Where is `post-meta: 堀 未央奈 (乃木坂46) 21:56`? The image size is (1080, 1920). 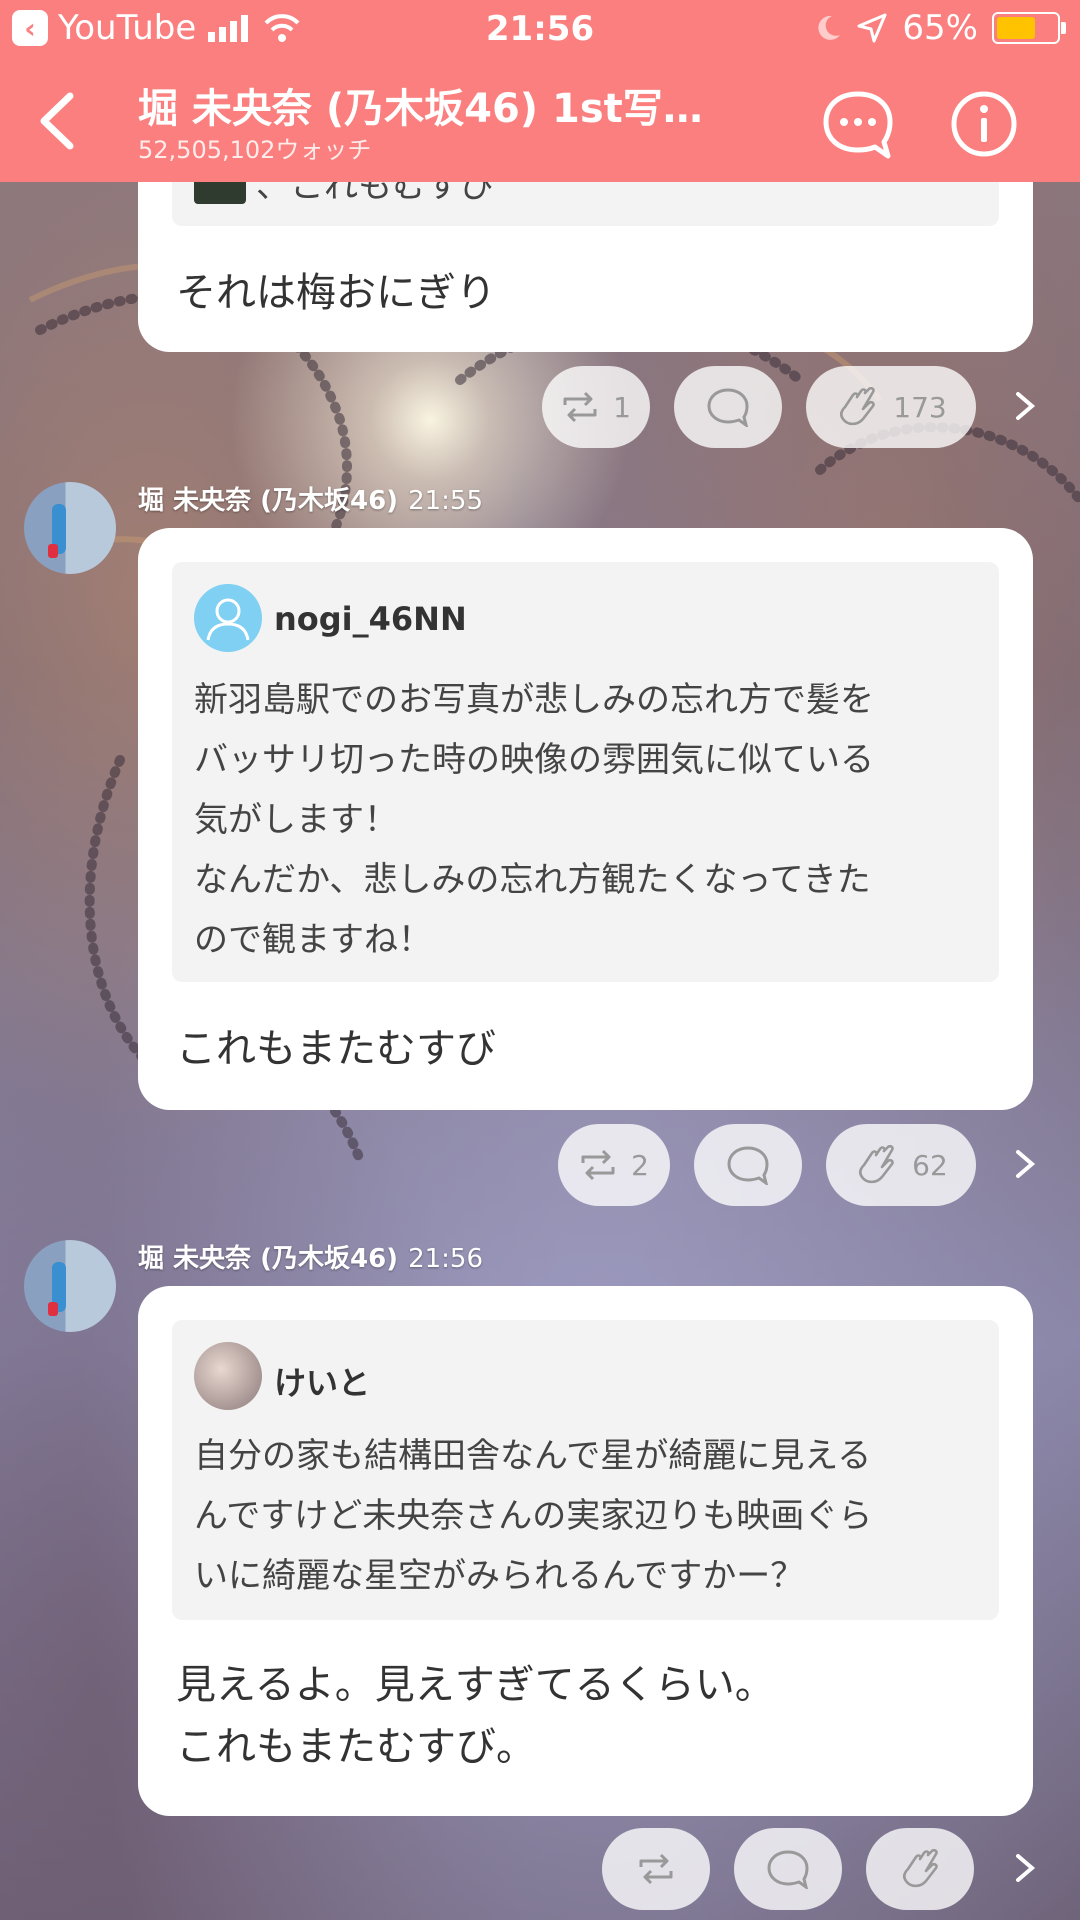
post-meta: 堀 未央奈 (乃木坂46) 21:56 is located at coordinates (310, 1256).